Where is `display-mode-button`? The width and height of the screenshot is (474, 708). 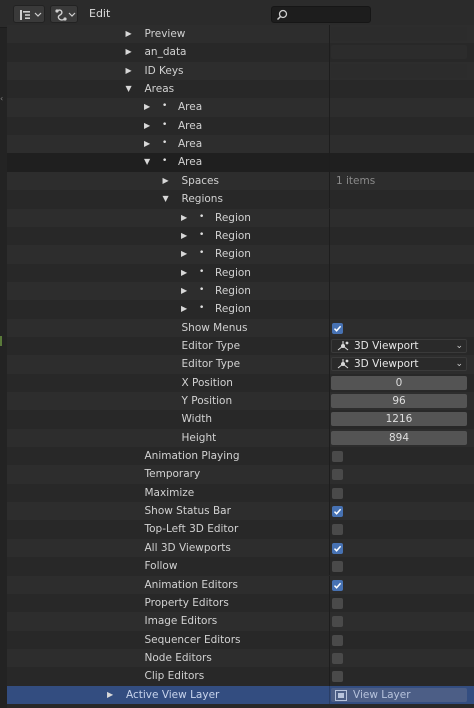 display-mode-button is located at coordinates (64, 14).